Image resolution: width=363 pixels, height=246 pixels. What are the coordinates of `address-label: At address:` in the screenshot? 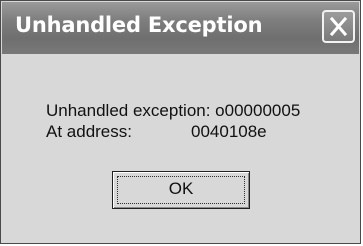 It's located at (89, 131).